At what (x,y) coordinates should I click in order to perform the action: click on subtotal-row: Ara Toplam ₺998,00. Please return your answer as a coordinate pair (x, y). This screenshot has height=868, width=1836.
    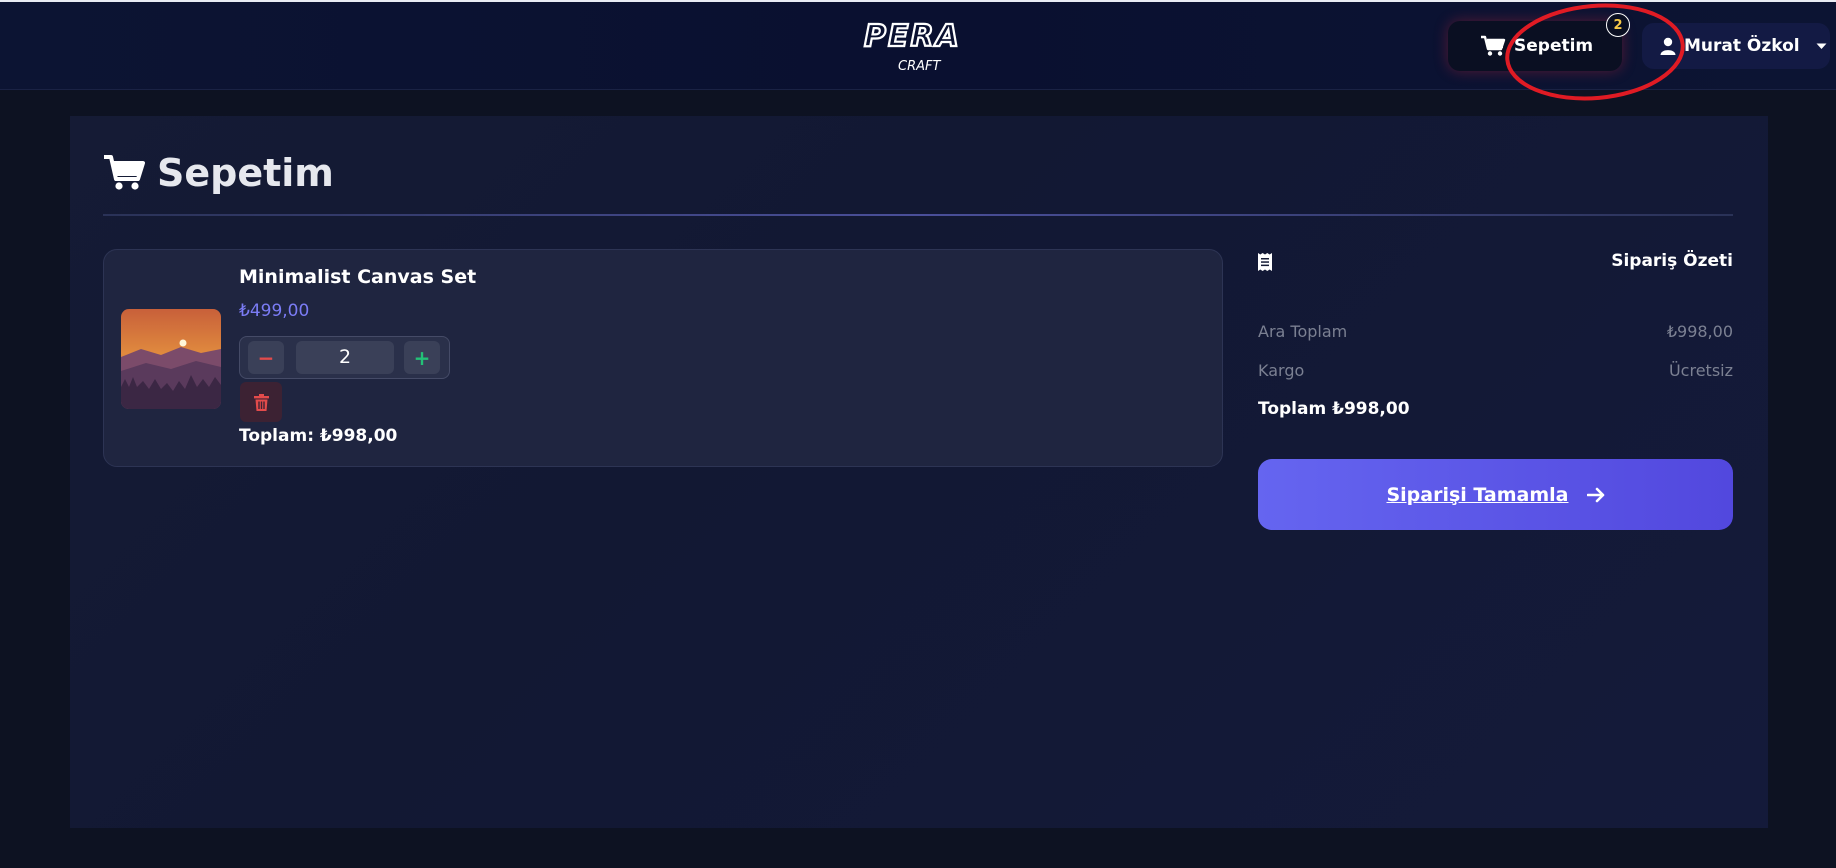
    Looking at the image, I should click on (1495, 331).